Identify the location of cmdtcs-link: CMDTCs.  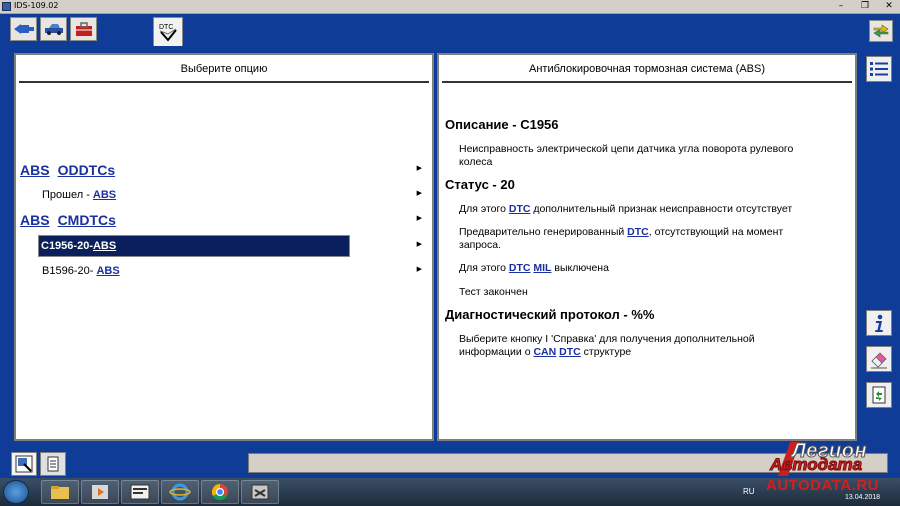
(87, 220).